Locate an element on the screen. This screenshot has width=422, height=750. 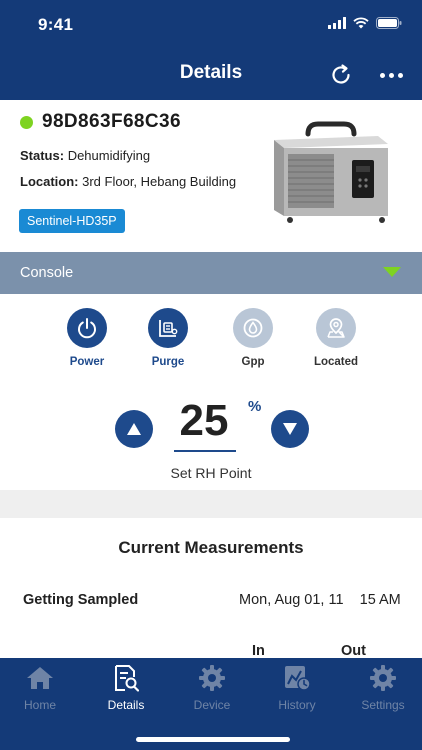
sampled-label: Getting Sampled is located at coordinates (81, 600).